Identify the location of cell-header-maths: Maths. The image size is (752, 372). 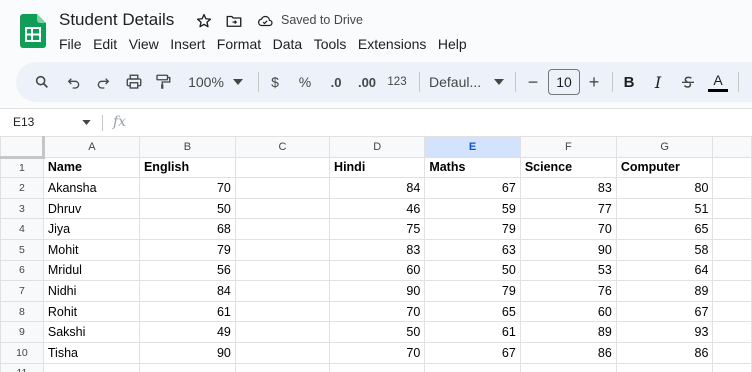
(472, 167).